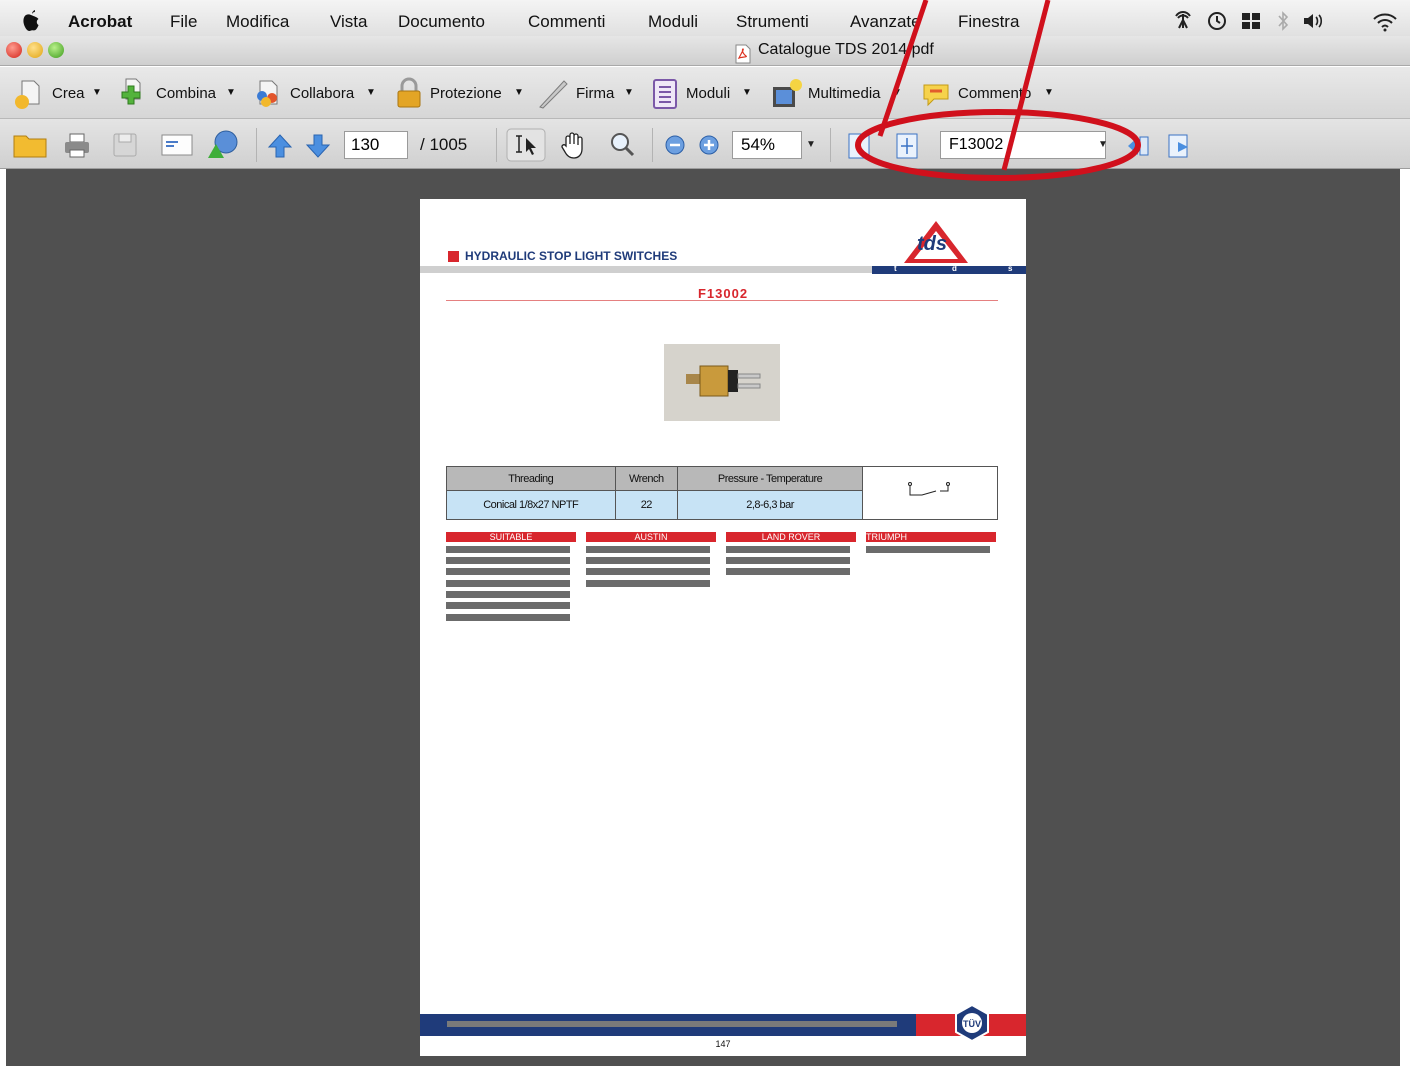  Describe the element at coordinates (1026, 85) in the screenshot. I see `annotation-arrow-right` at that location.